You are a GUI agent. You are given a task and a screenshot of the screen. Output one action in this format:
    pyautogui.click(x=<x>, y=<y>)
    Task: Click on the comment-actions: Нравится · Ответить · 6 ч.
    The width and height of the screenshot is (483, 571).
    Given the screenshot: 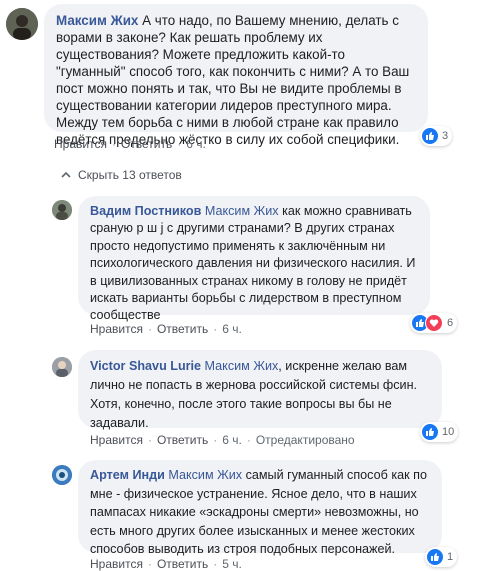 What is the action you would take?
    pyautogui.click(x=130, y=144)
    